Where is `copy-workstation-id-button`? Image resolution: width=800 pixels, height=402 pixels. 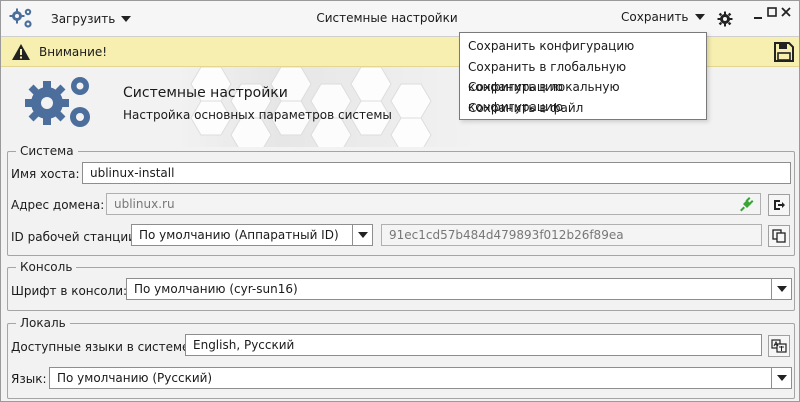
copy-workstation-id-button is located at coordinates (779, 236).